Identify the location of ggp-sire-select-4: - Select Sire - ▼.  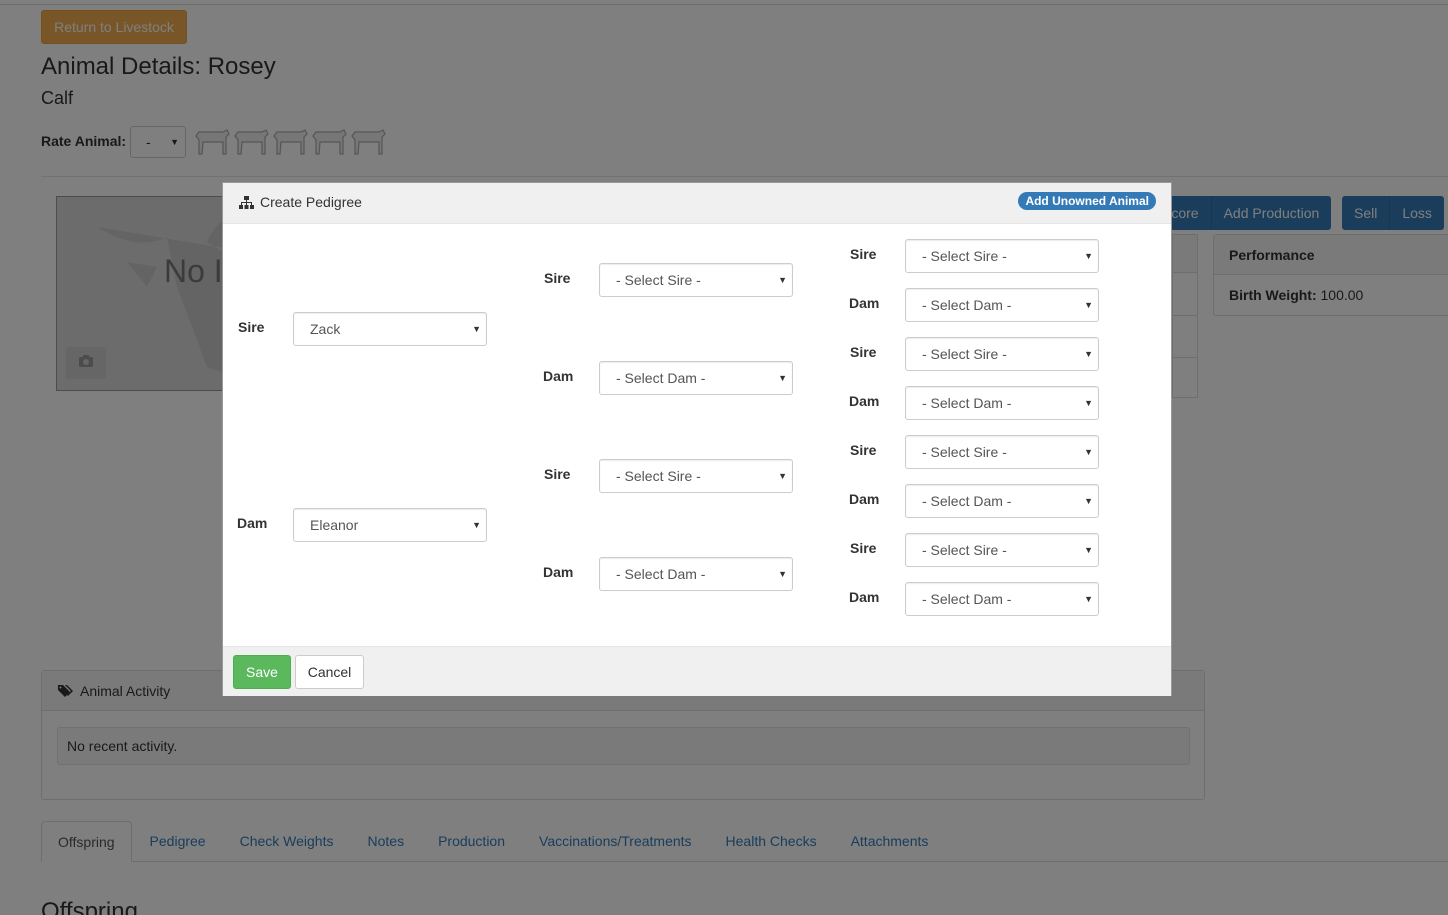
(1002, 550).